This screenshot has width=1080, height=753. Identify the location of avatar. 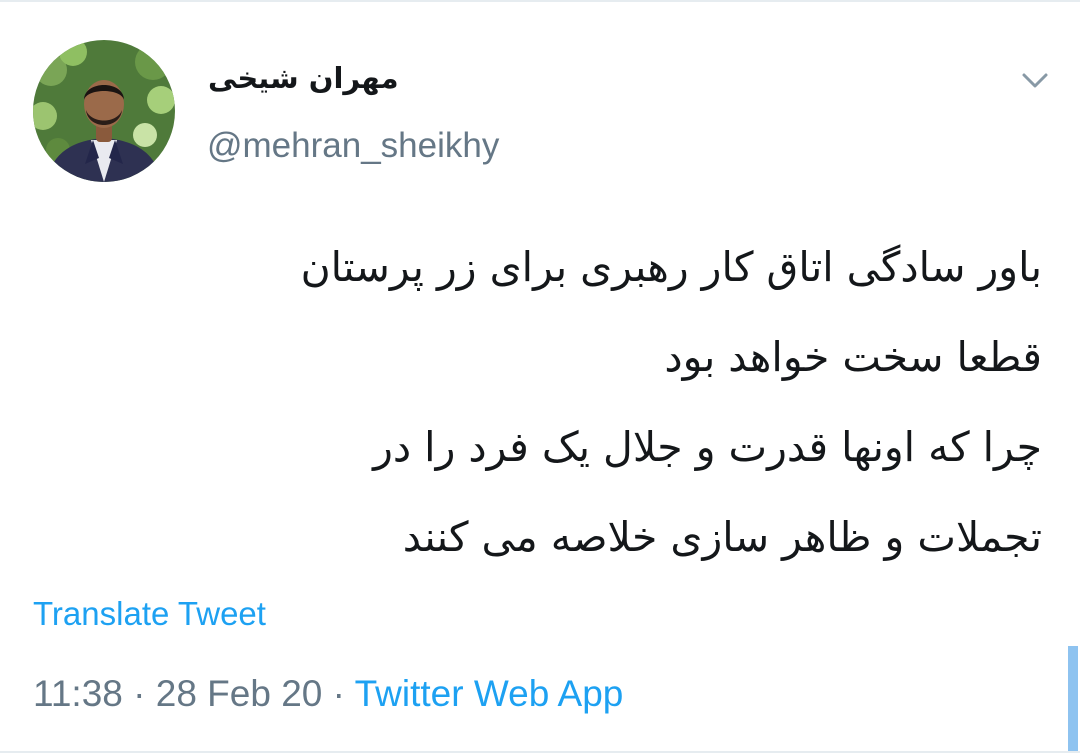
(104, 111).